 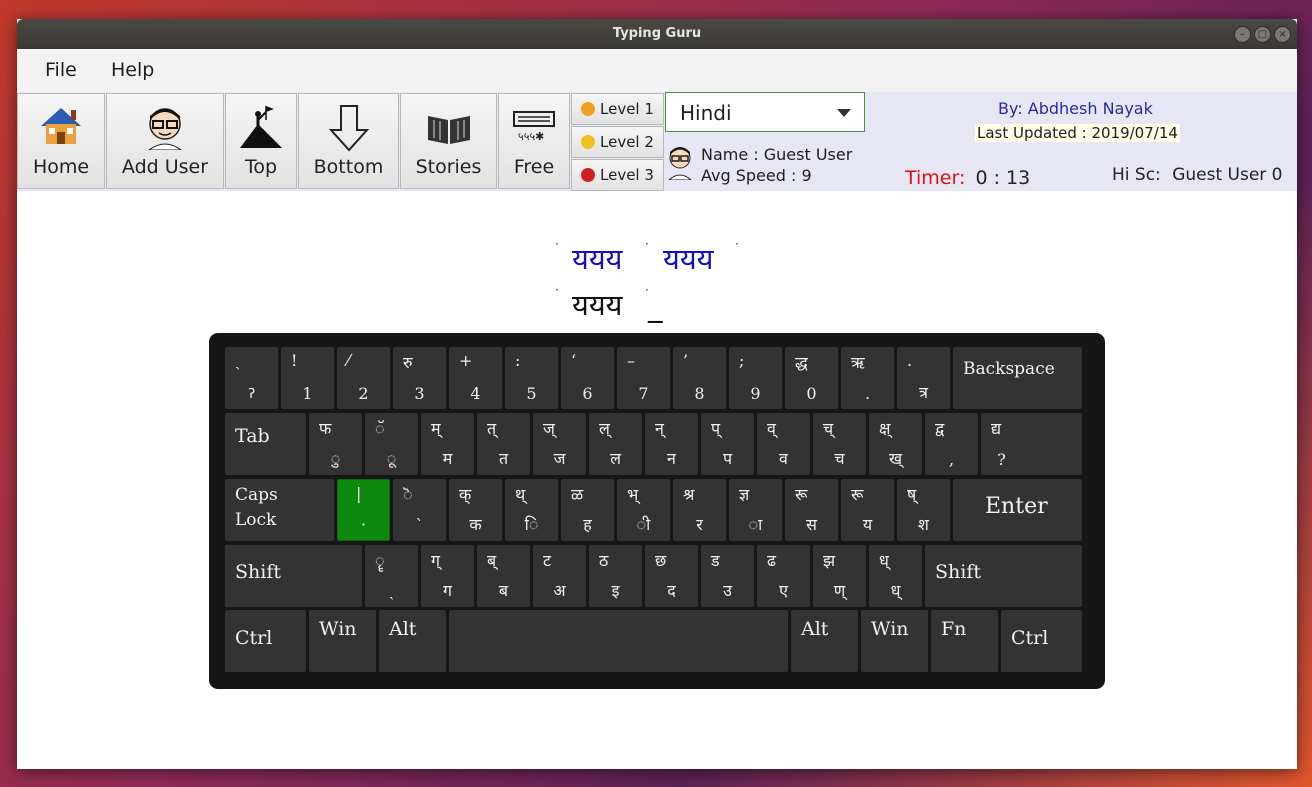 I want to click on key-n: छद, so click(x=671, y=576).